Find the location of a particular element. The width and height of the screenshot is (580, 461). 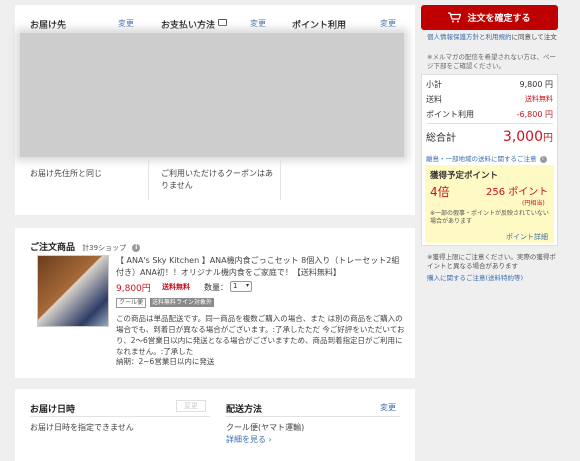

shipping-details-label: 詳細を見る is located at coordinates (246, 439).